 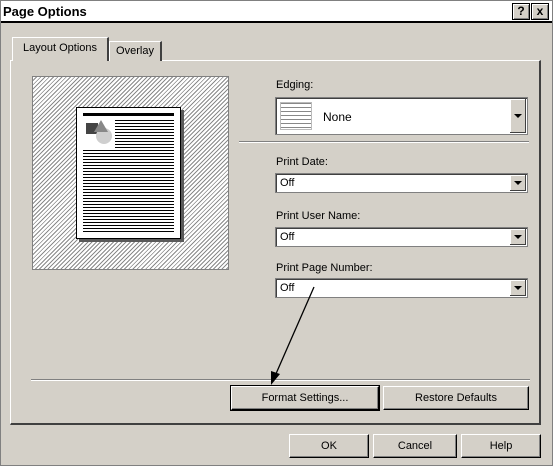 What do you see at coordinates (295, 85) in the screenshot?
I see `edging-label: Edging:` at bounding box center [295, 85].